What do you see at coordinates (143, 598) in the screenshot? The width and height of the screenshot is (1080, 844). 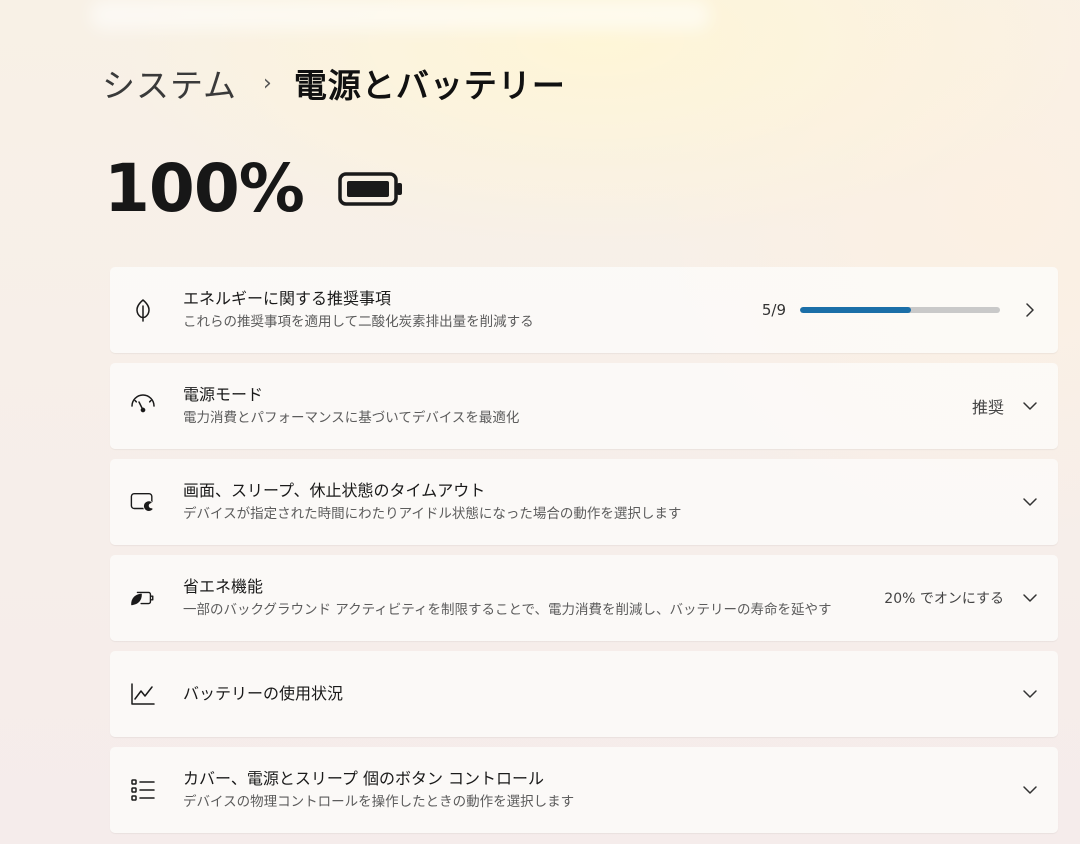 I see `battery-saver-icon` at bounding box center [143, 598].